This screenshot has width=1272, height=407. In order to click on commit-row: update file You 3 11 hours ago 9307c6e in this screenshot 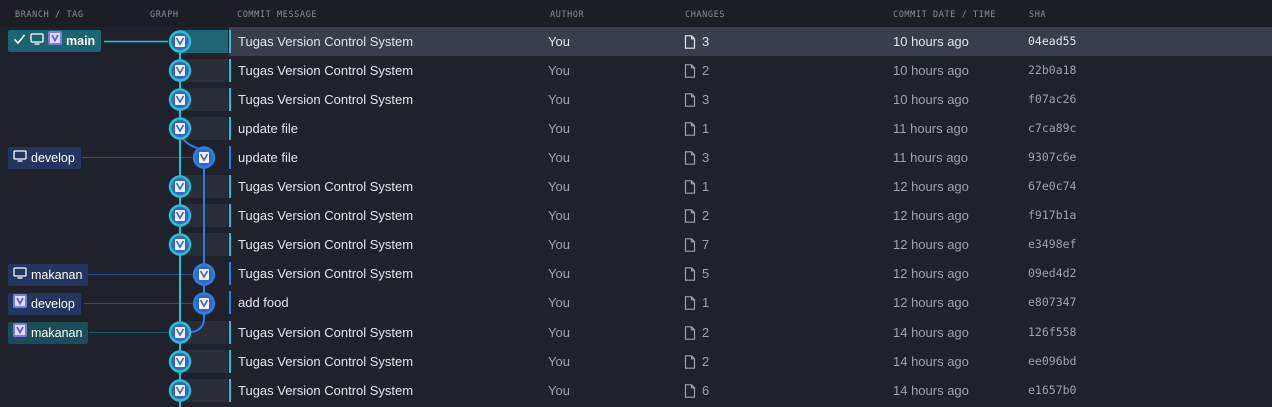, I will do `click(636, 157)`.